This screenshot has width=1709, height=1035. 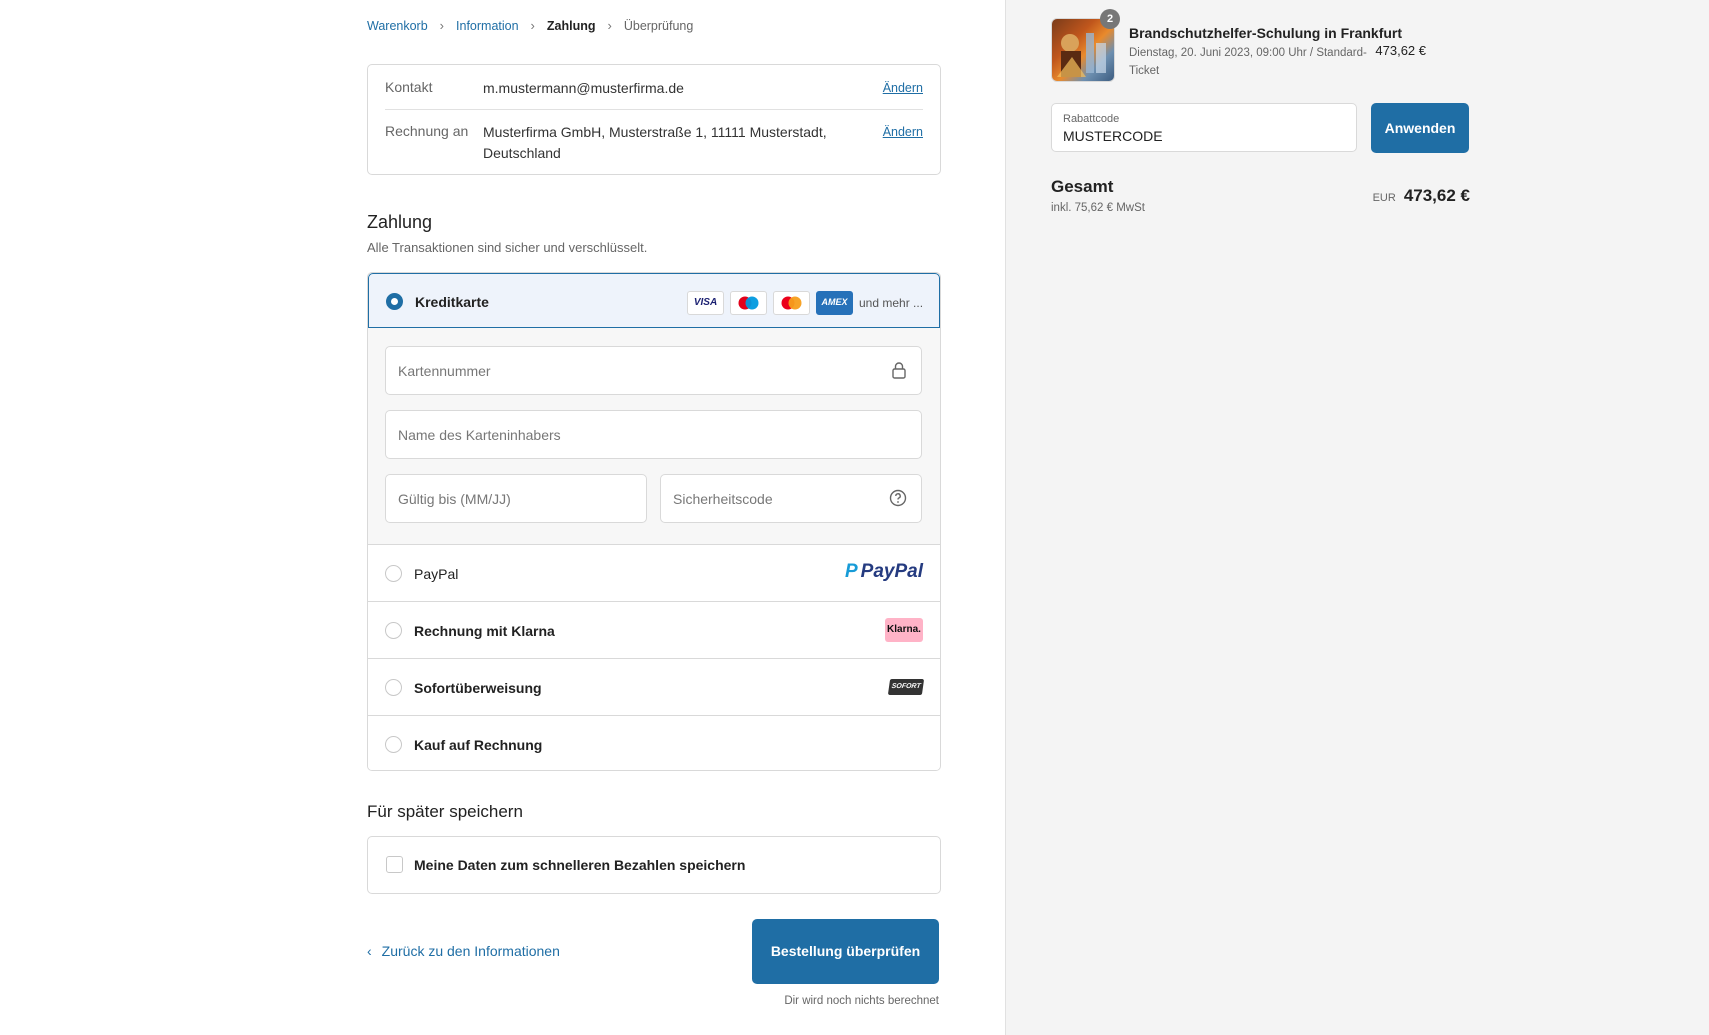 What do you see at coordinates (393, 630) in the screenshot?
I see `klarna-radio` at bounding box center [393, 630].